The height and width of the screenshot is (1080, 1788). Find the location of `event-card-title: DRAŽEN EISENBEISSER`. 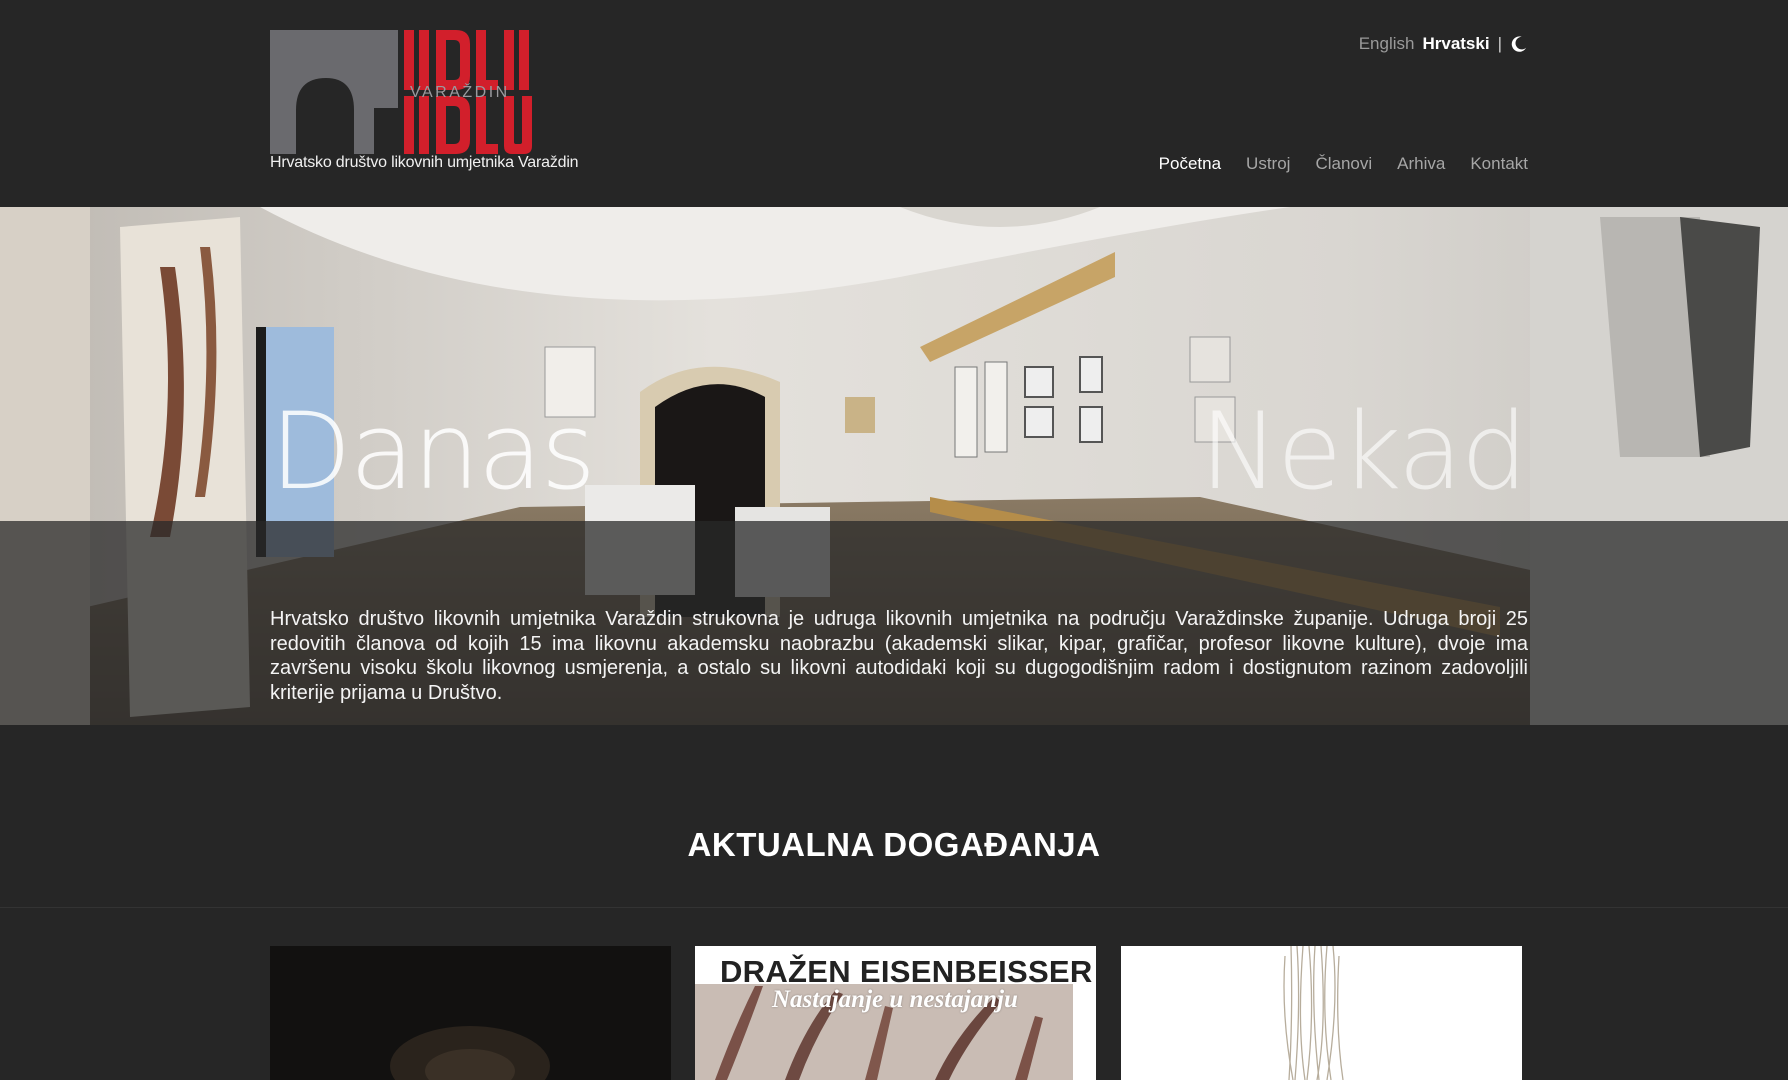

event-card-title: DRAŽEN EISENBEISSER is located at coordinates (906, 971).